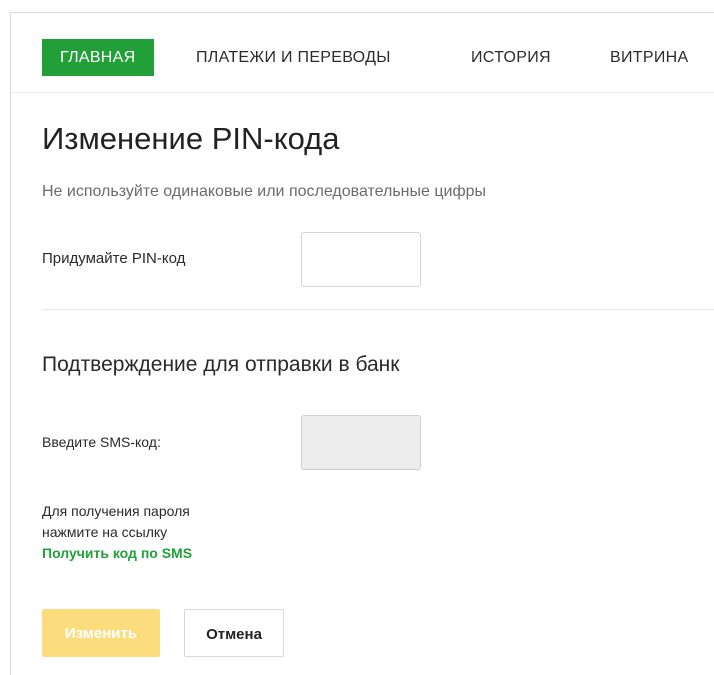 This screenshot has width=714, height=675. I want to click on nav-item-showcase: ВИТРИНА, so click(649, 57).